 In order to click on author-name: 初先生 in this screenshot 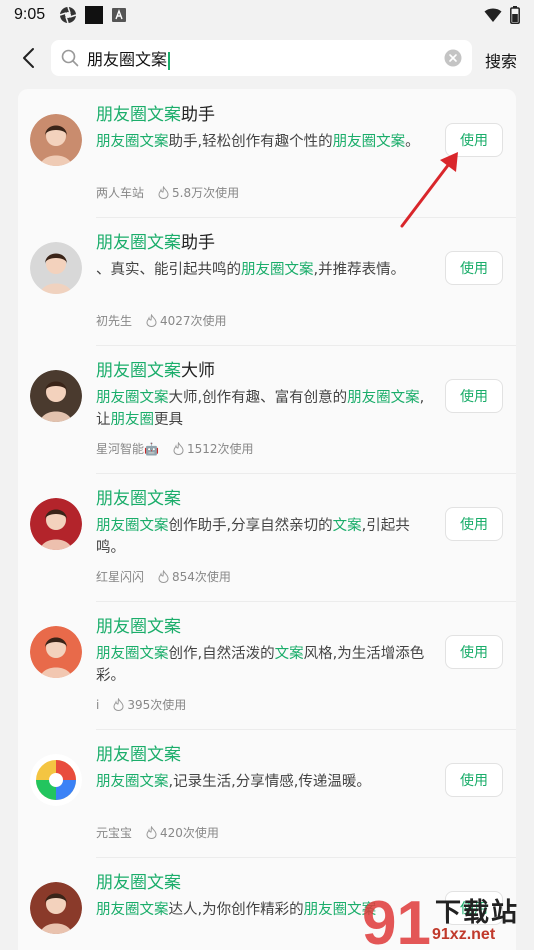, I will do `click(114, 321)`.